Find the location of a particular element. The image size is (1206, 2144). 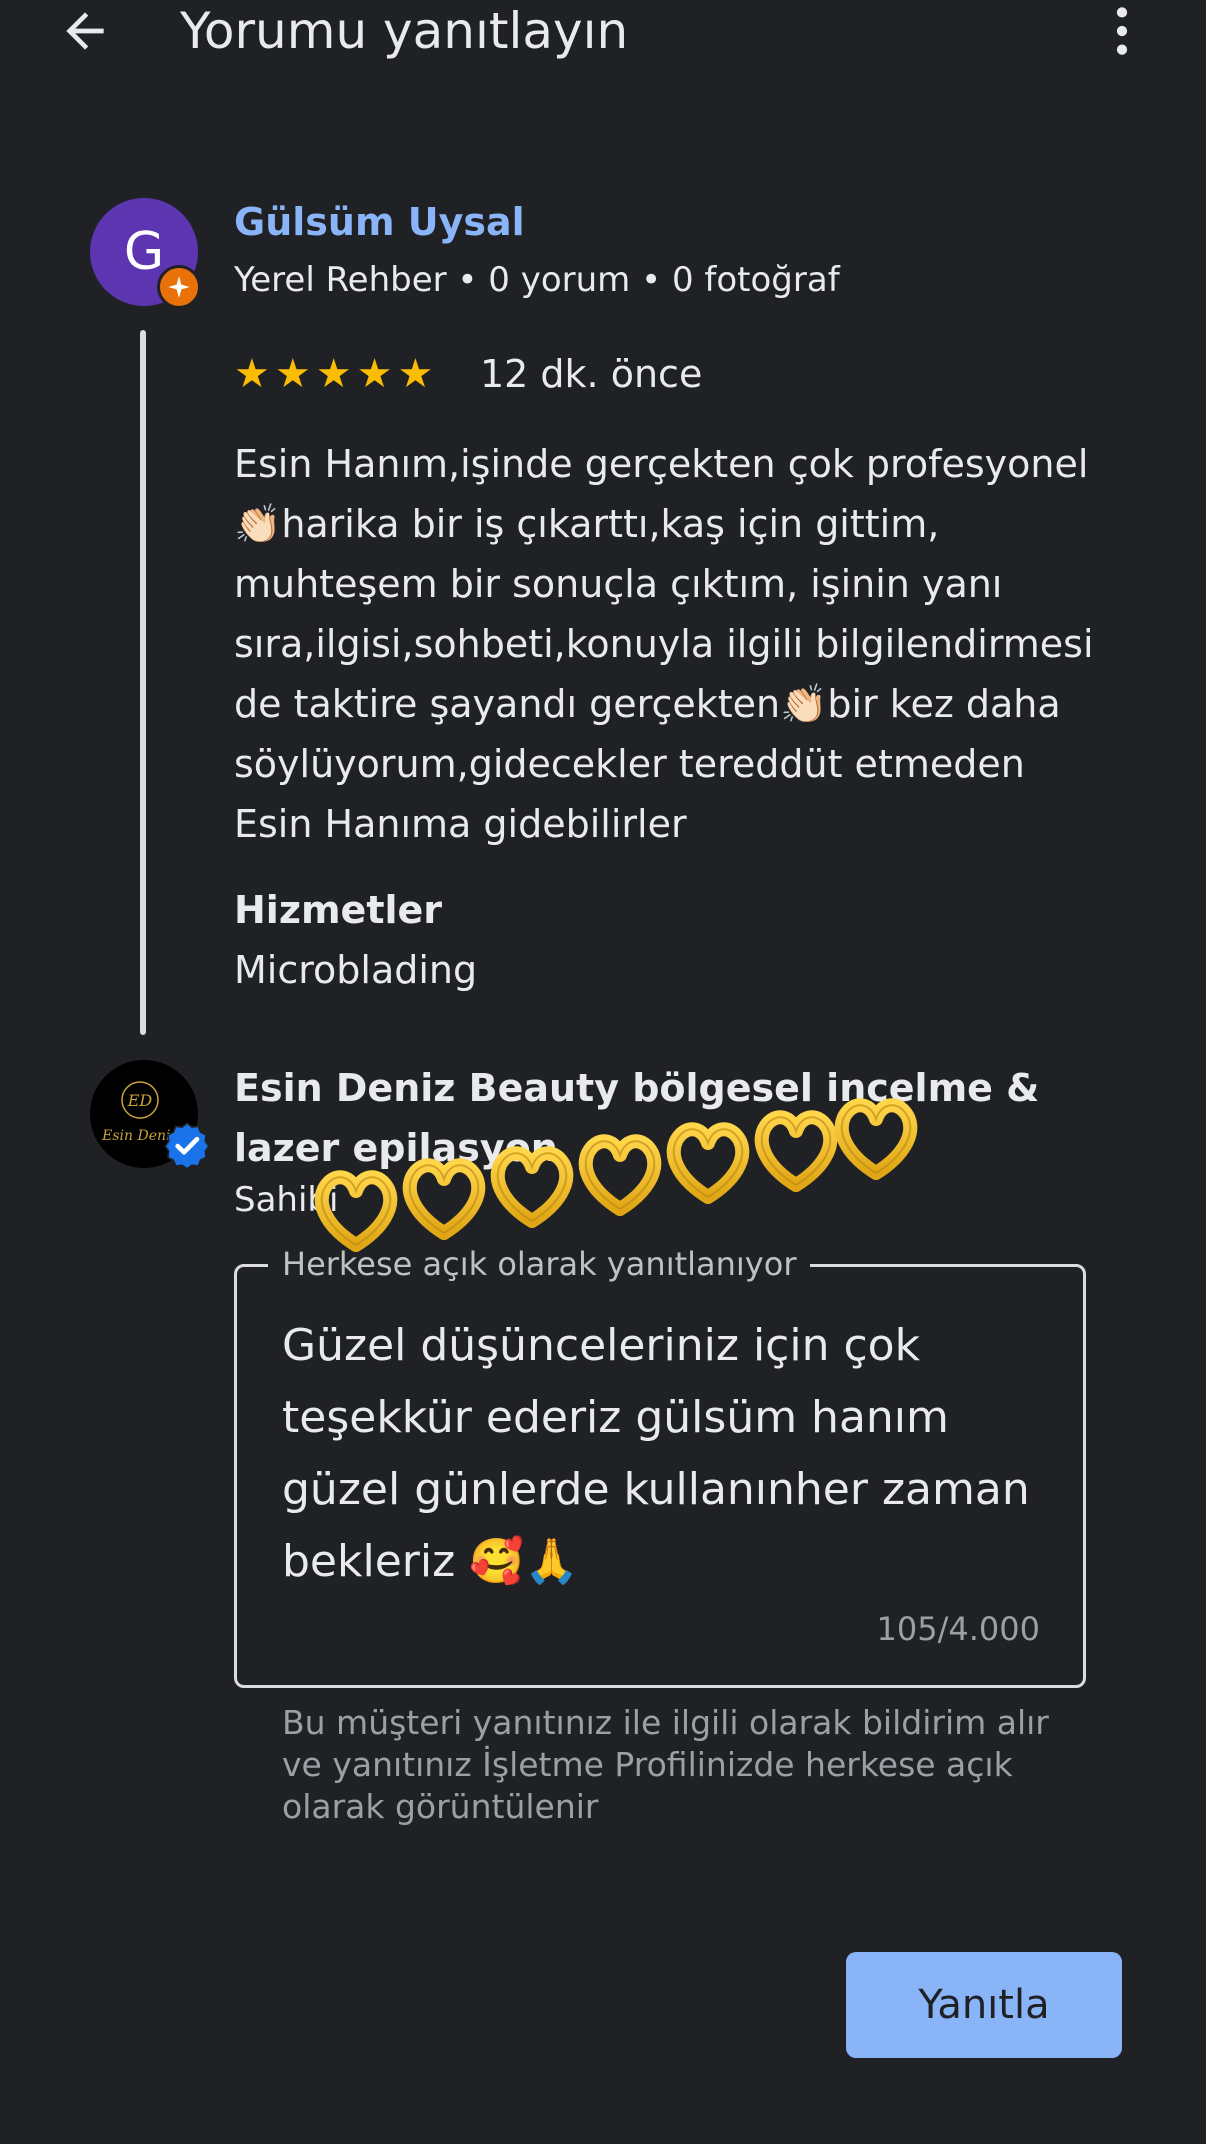

services-heading: Hizmetler is located at coordinates (338, 910).